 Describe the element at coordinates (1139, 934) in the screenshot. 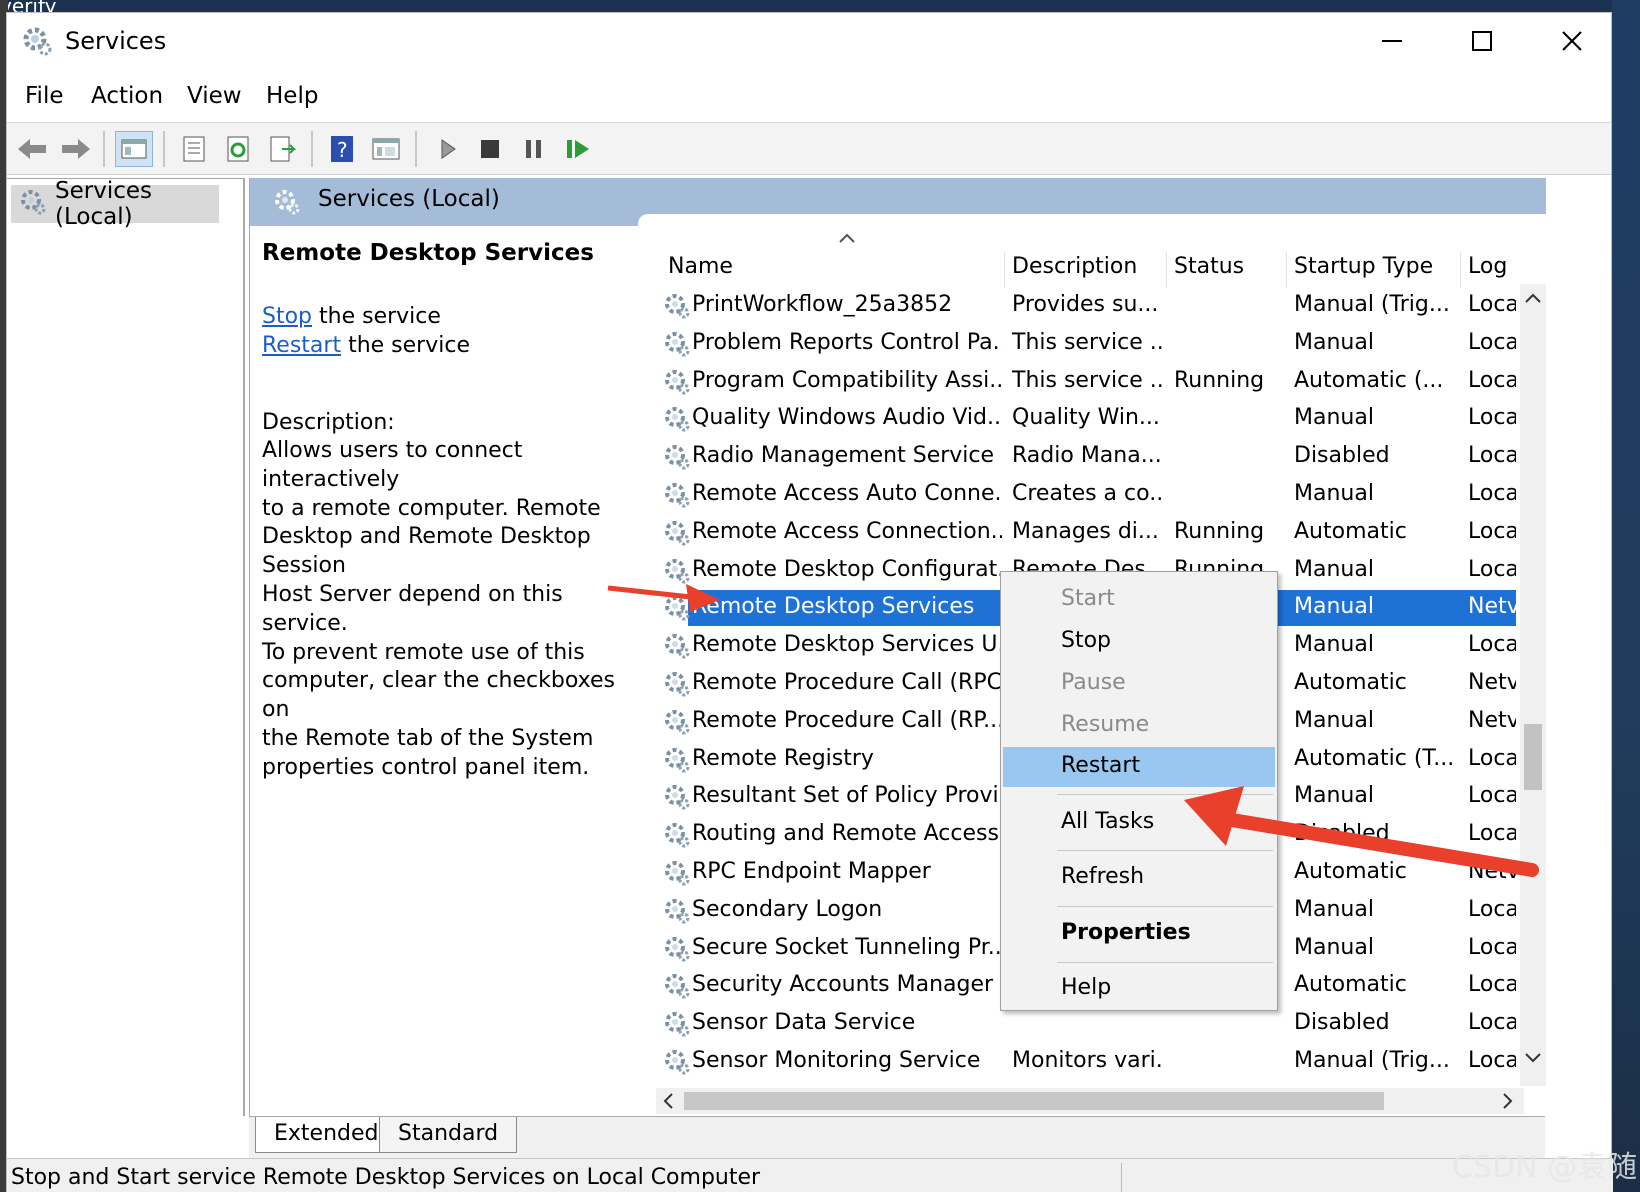

I see `menu-item-properties: Properties` at that location.